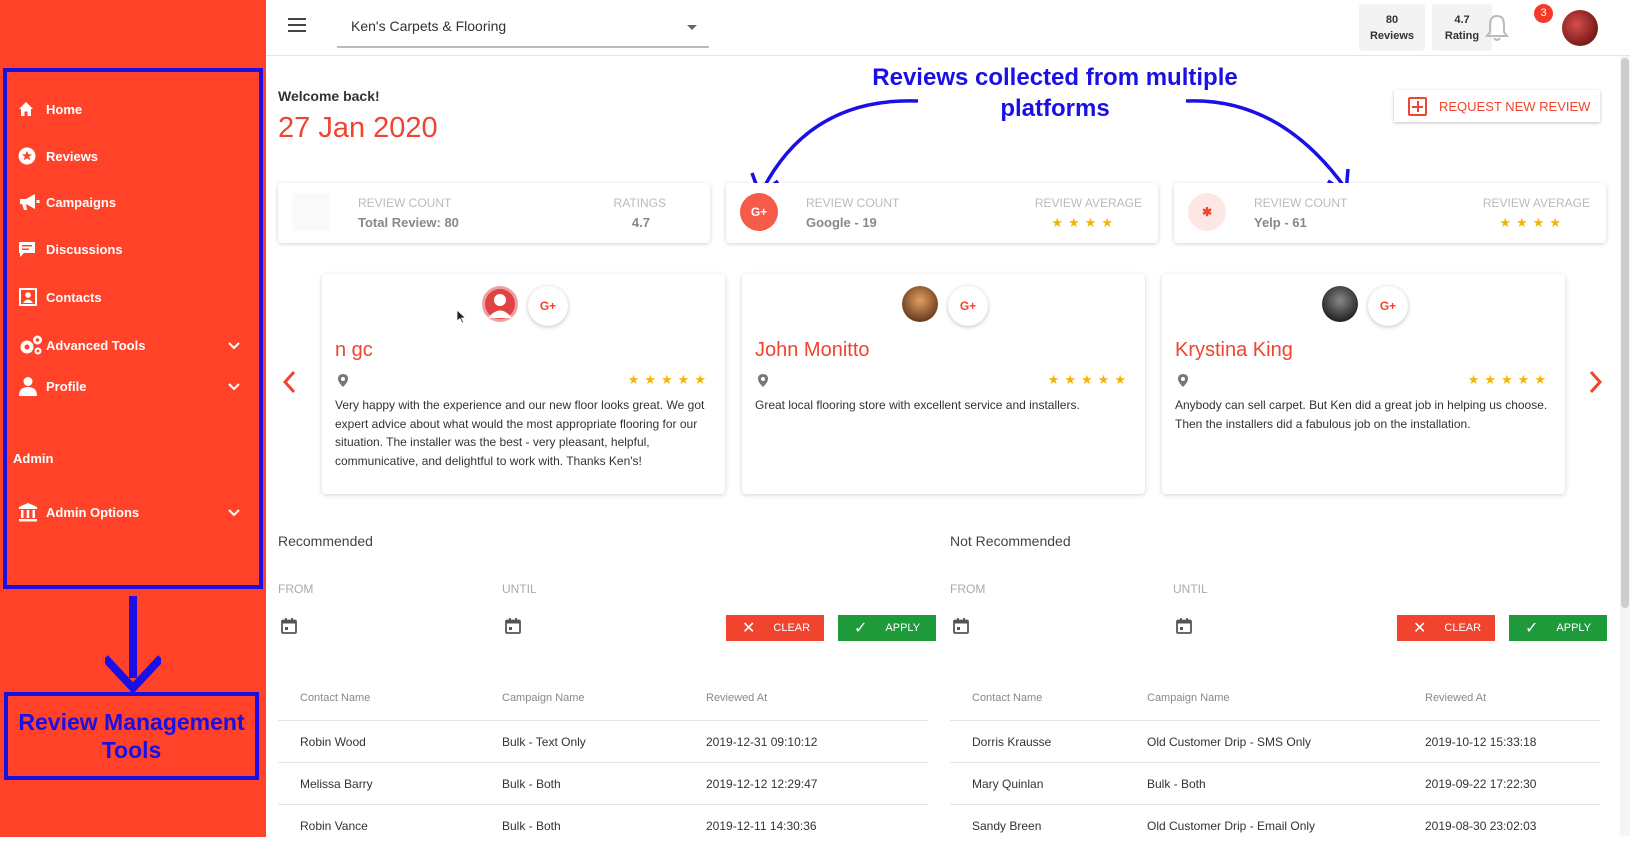 The height and width of the screenshot is (858, 1630). Describe the element at coordinates (29, 386) in the screenshot. I see `person-icon` at that location.